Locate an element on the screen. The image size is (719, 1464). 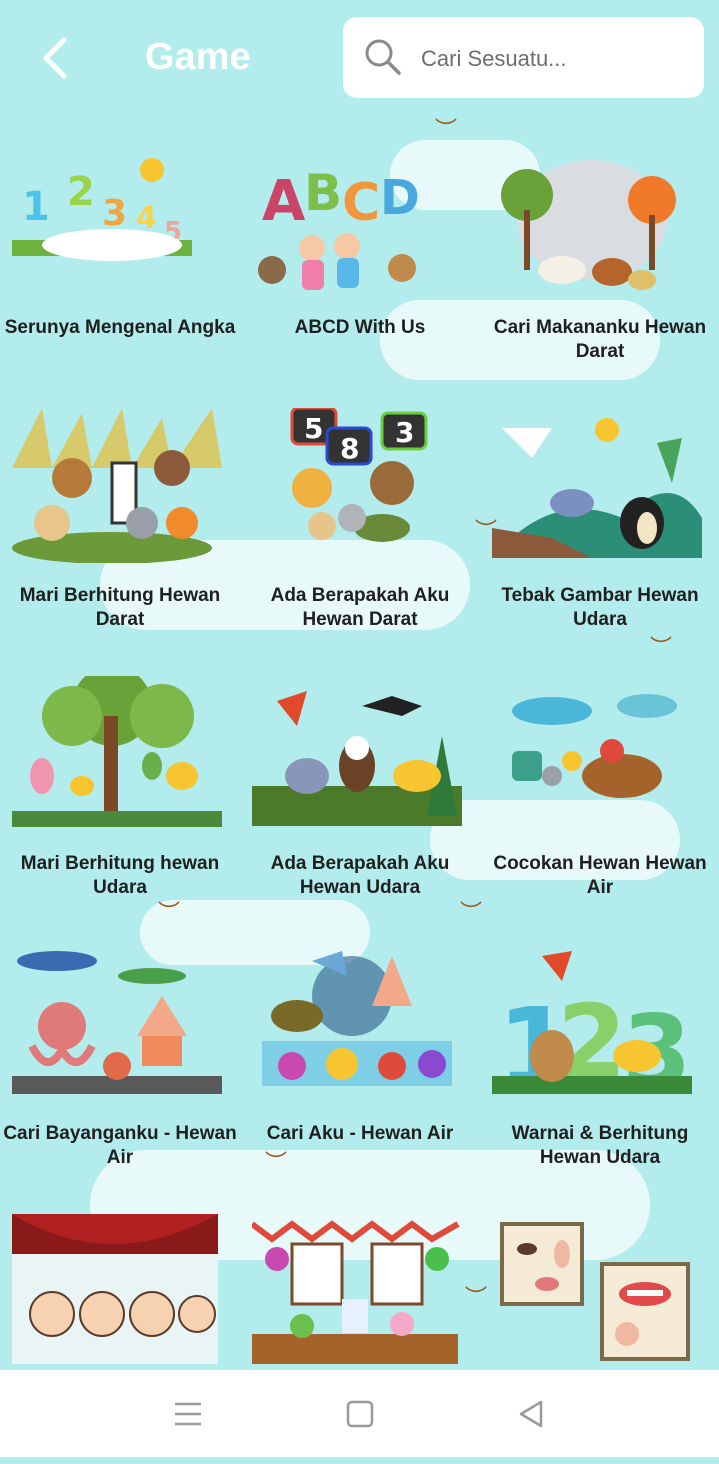
game-card: Ada Berapakah Aku Hewan Udara is located at coordinates (360, 801).